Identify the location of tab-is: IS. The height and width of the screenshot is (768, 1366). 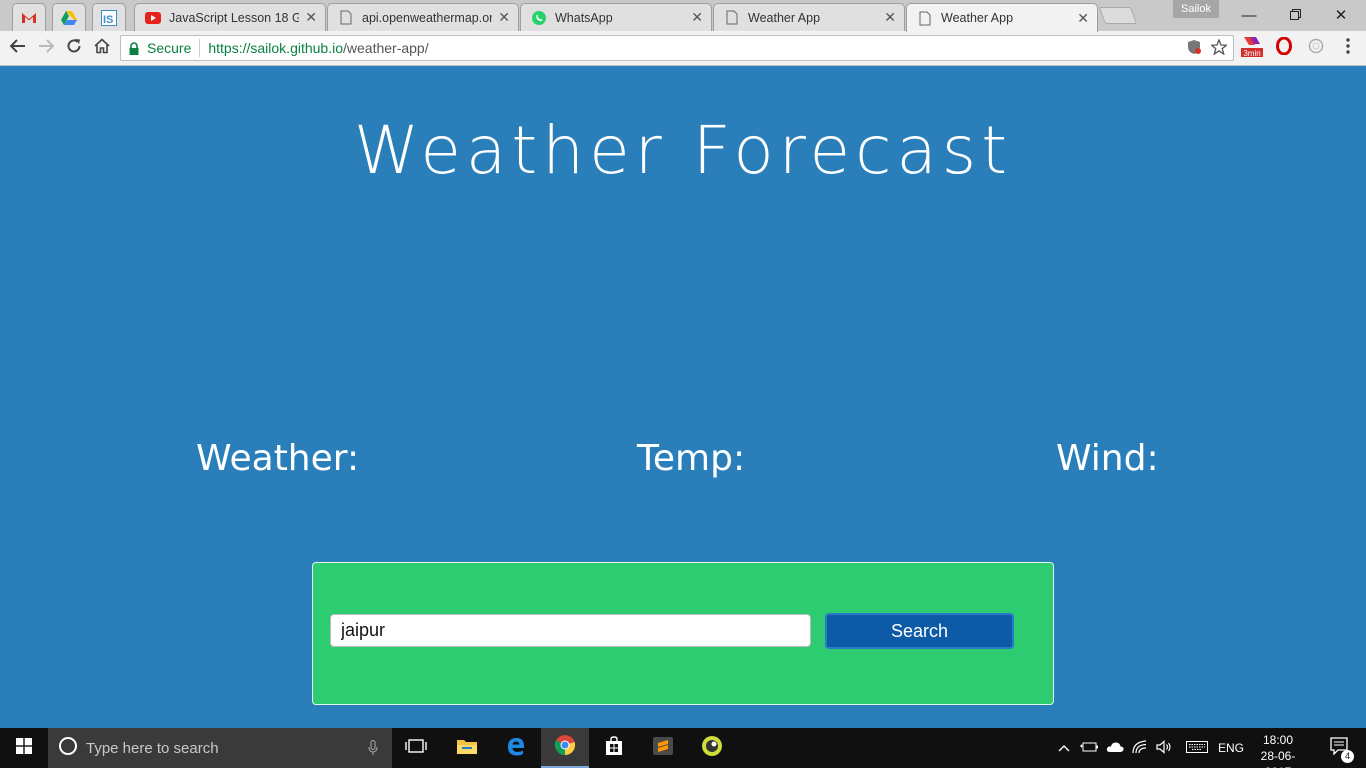
(109, 17).